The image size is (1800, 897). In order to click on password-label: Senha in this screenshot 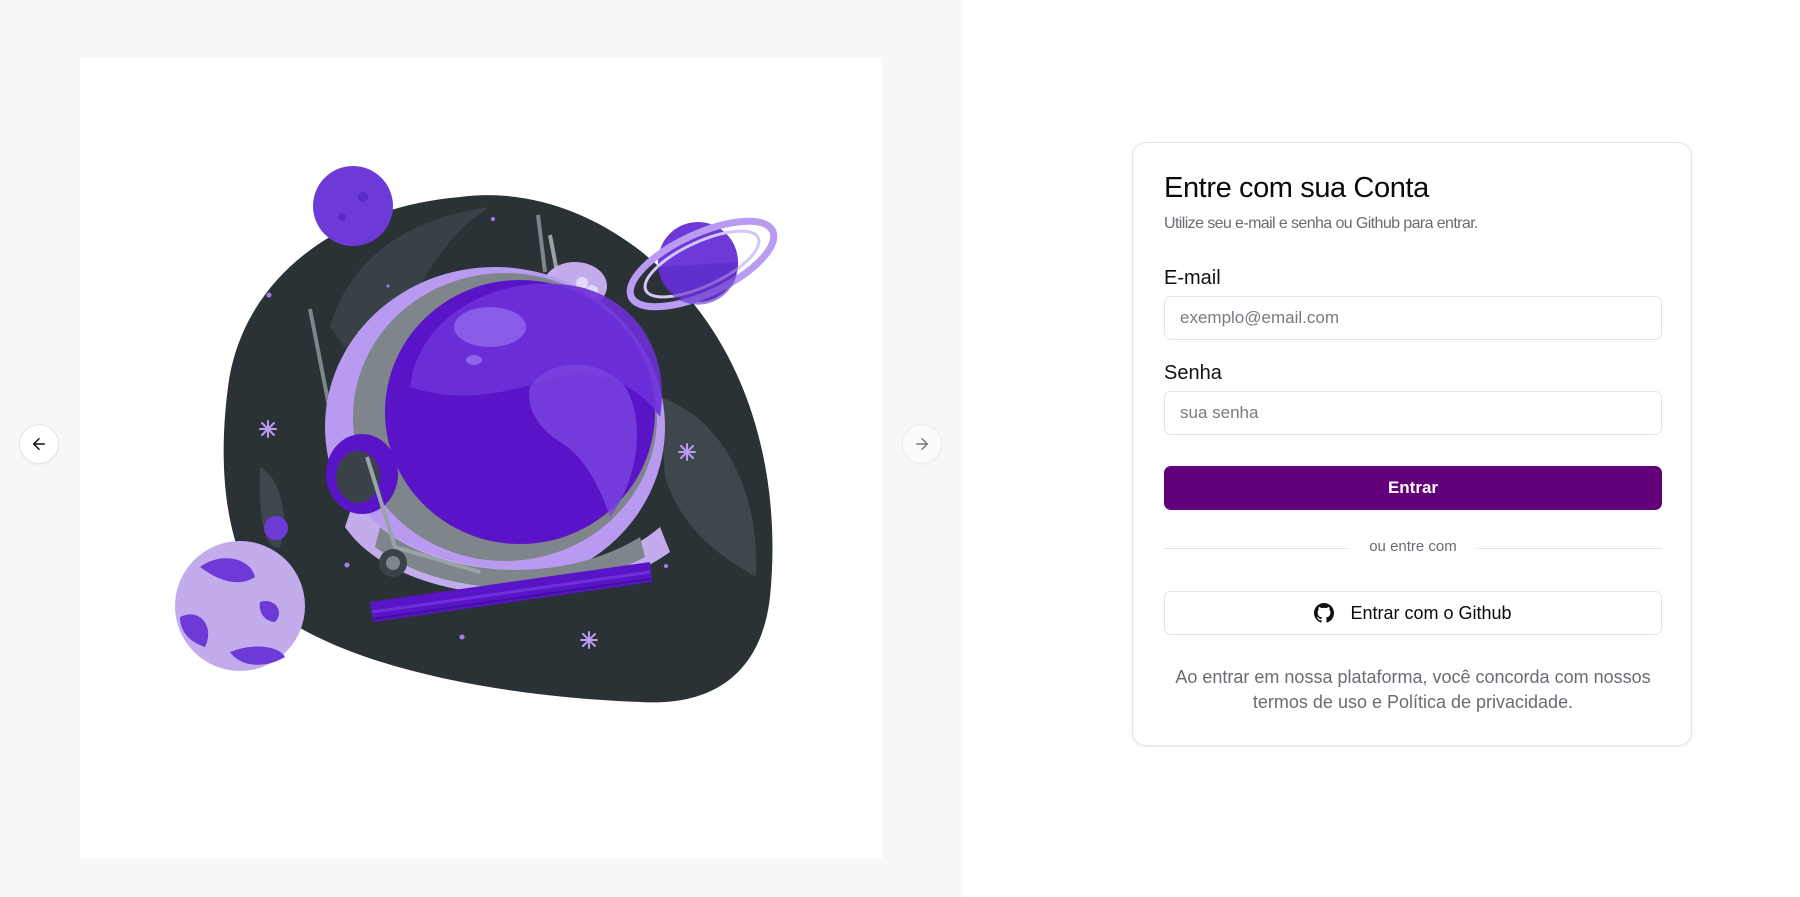, I will do `click(1193, 373)`.